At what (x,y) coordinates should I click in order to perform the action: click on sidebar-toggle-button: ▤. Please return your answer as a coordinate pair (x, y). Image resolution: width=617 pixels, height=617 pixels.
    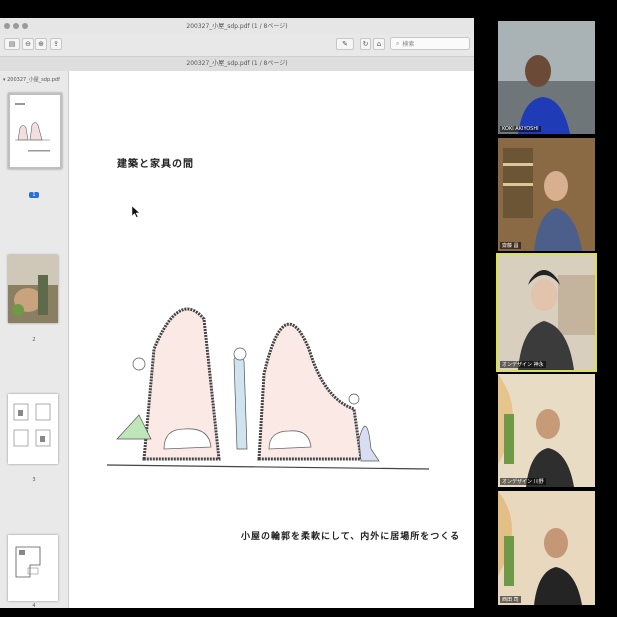
    Looking at the image, I should click on (12, 44).